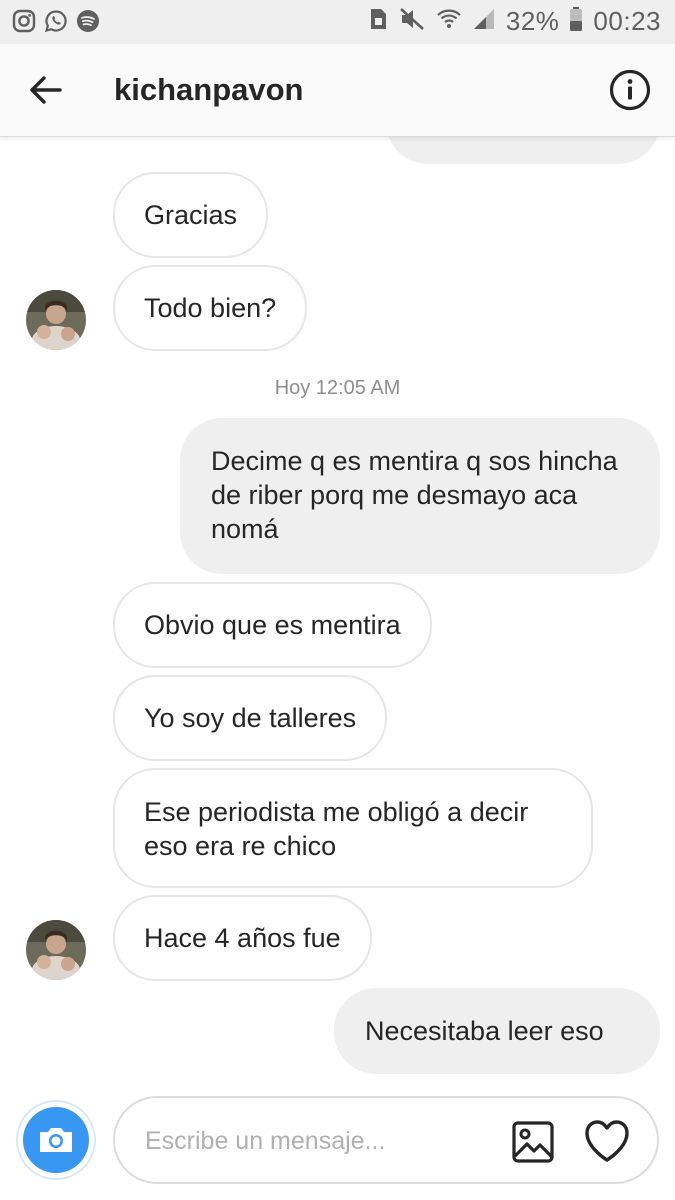  I want to click on message-text: Obvio que es mentira, so click(272, 625).